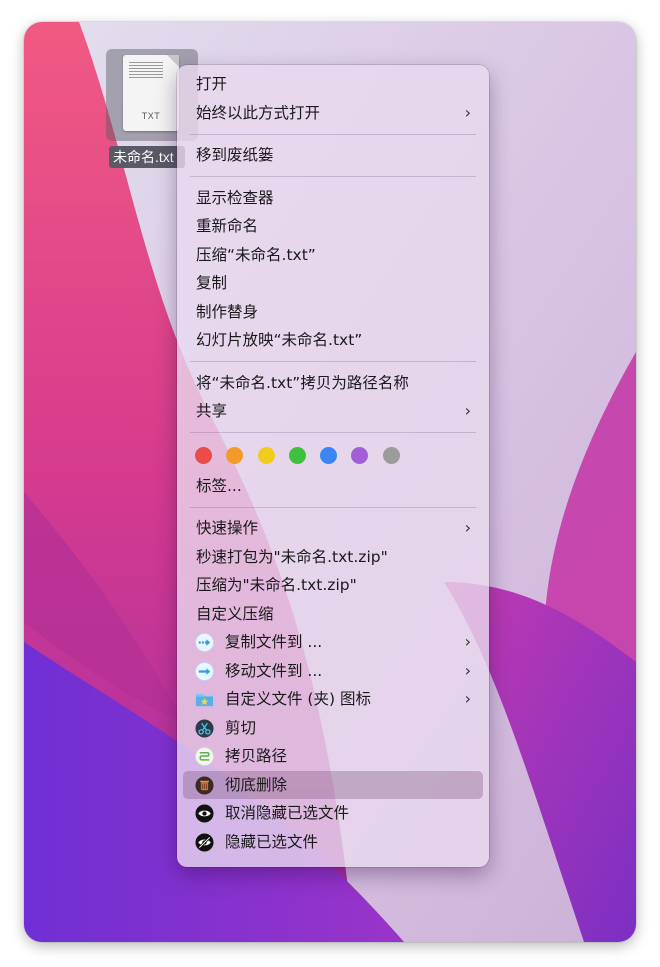 This screenshot has height=967, width=660. I want to click on menu-item-label: 共享, so click(212, 411).